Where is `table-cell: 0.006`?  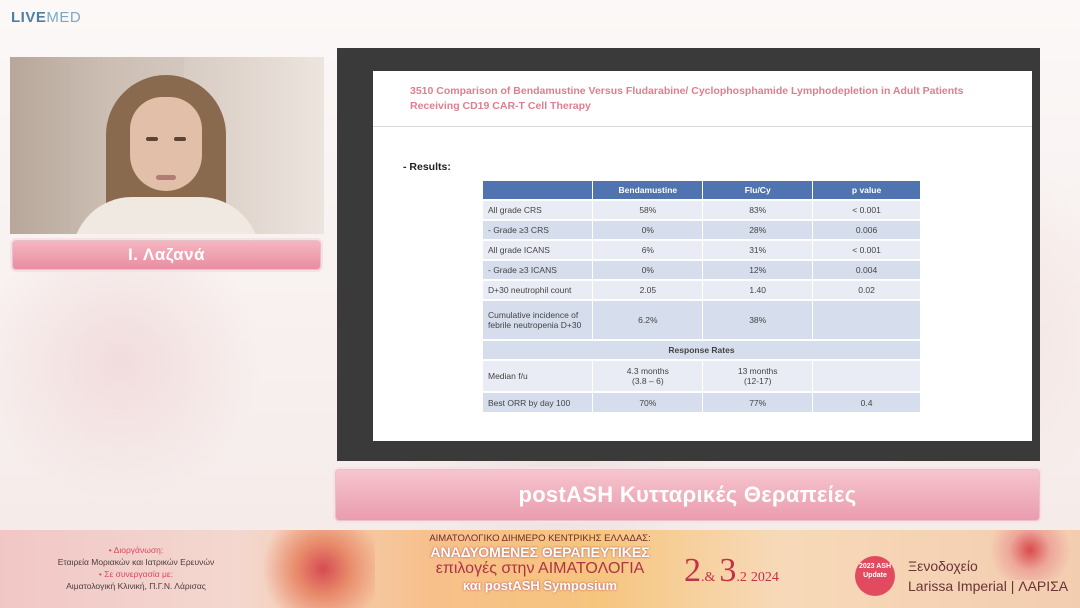 table-cell: 0.006 is located at coordinates (866, 229).